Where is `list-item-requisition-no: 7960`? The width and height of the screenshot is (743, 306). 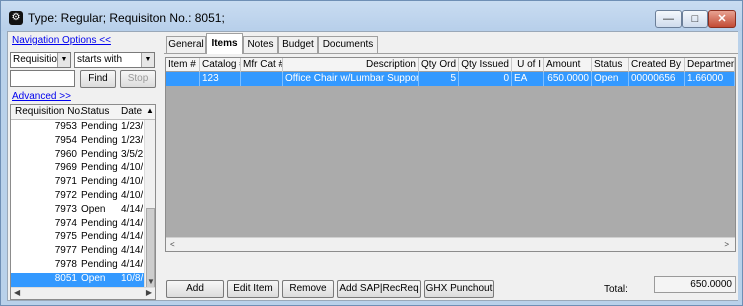 list-item-requisition-no: 7960 is located at coordinates (65, 154).